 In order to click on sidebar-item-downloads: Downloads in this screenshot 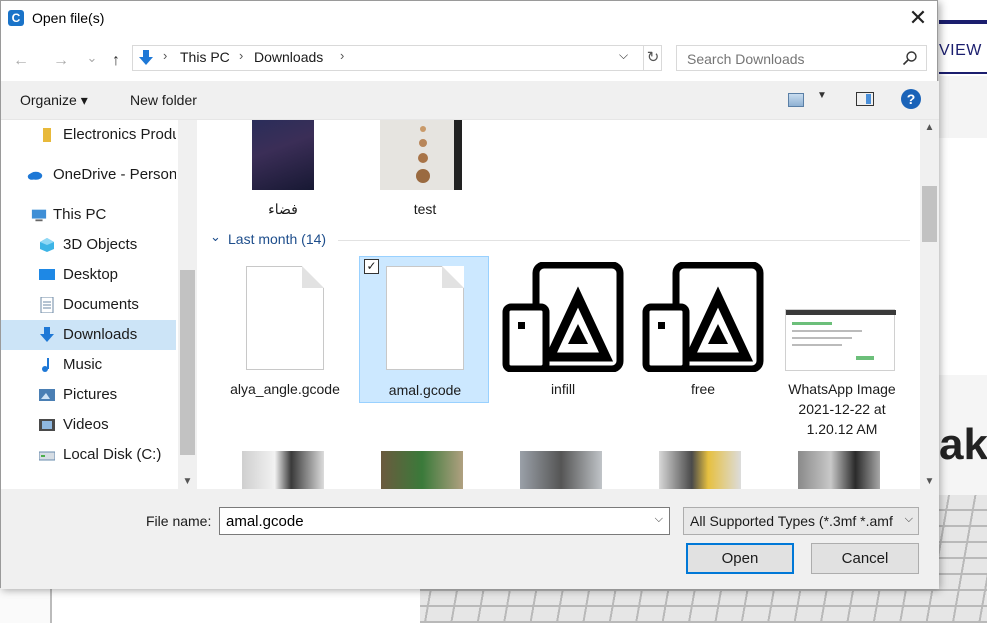, I will do `click(88, 335)`.